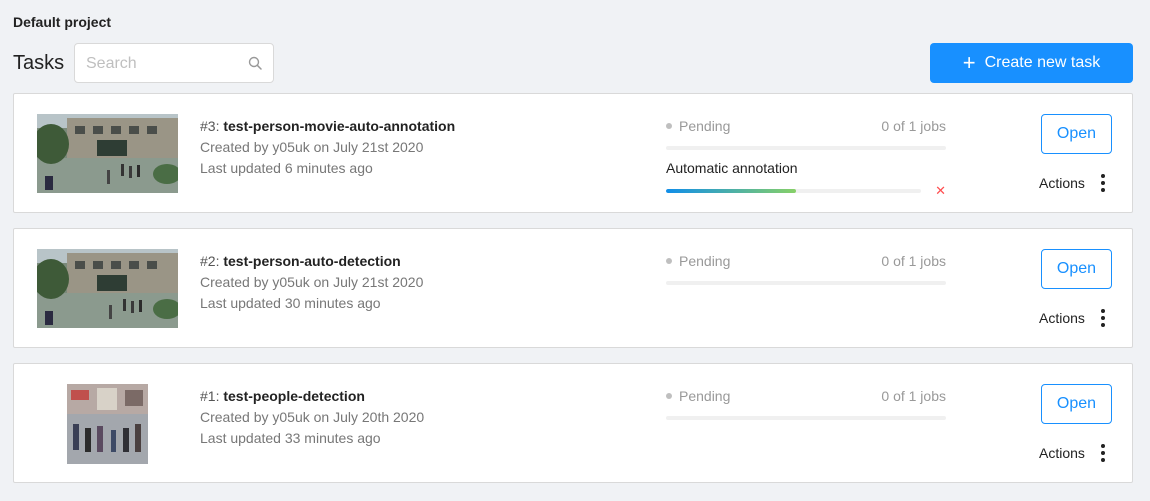  I want to click on task-name: test-people-detection, so click(294, 396).